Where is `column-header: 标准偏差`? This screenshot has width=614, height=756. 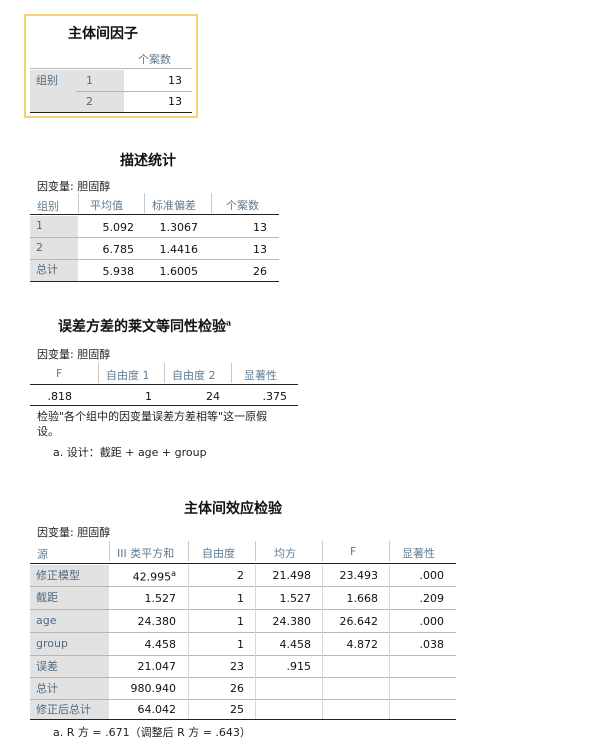
column-header: 标准偏差 is located at coordinates (174, 205).